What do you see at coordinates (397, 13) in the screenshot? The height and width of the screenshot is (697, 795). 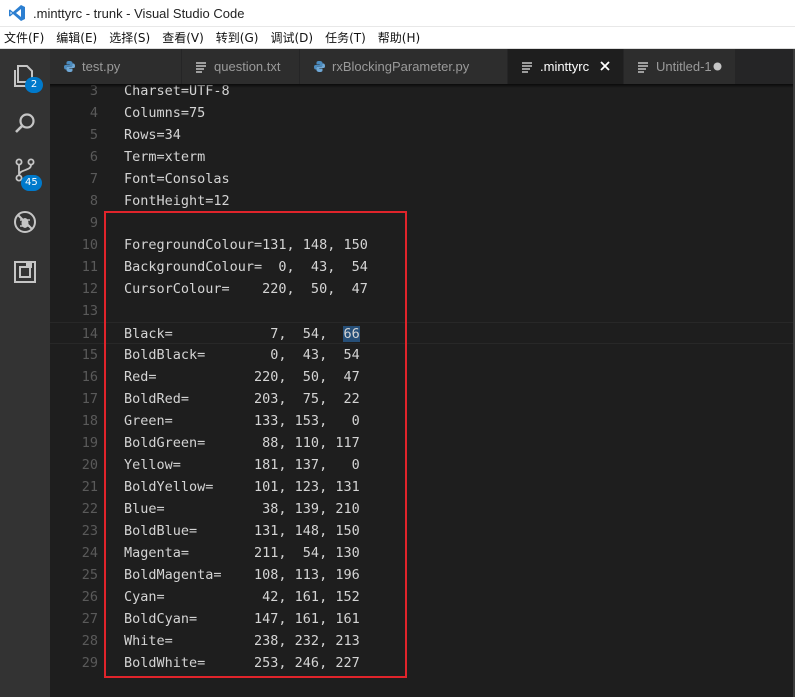 I see `title-bar: .minttyrc - trunk - Visual Studio Code` at bounding box center [397, 13].